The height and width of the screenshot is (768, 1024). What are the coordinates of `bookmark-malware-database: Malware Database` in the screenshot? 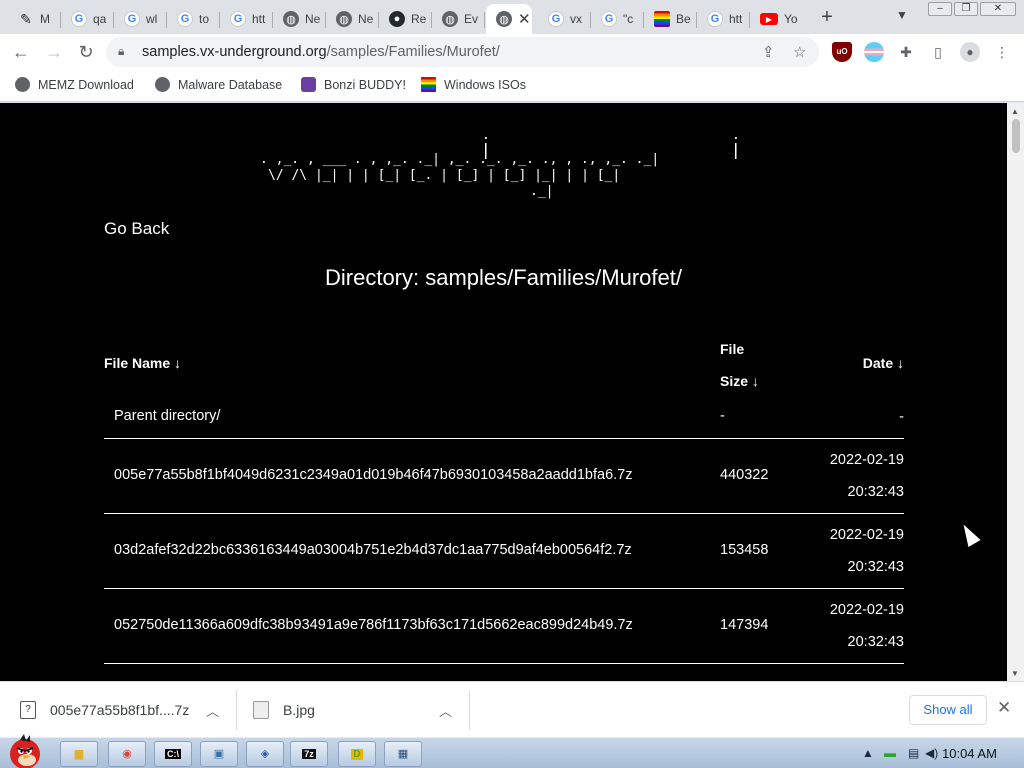 It's located at (218, 84).